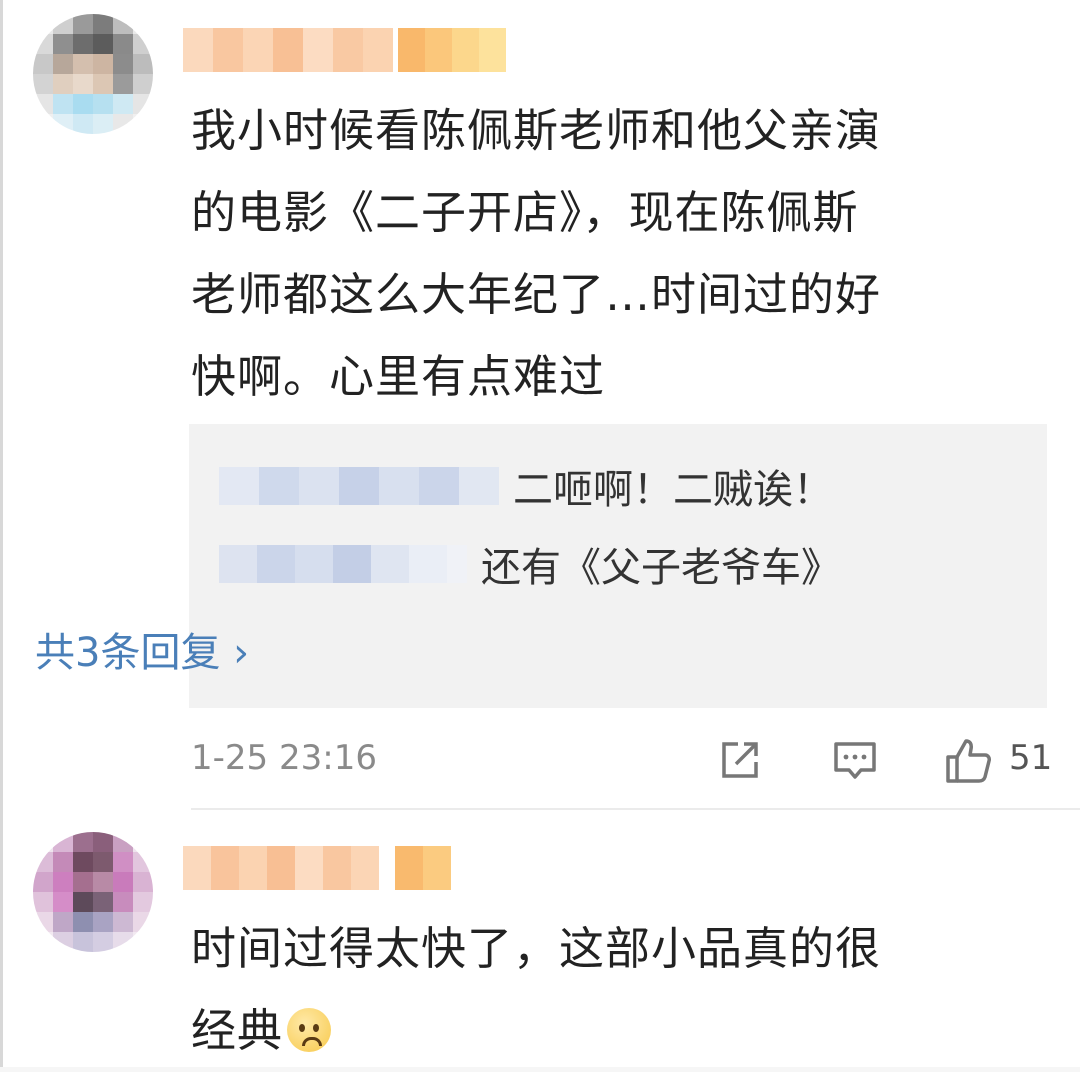 The height and width of the screenshot is (1072, 1080). Describe the element at coordinates (621, 760) in the screenshot. I see `comment-footer: 1-25 23:16 51` at that location.